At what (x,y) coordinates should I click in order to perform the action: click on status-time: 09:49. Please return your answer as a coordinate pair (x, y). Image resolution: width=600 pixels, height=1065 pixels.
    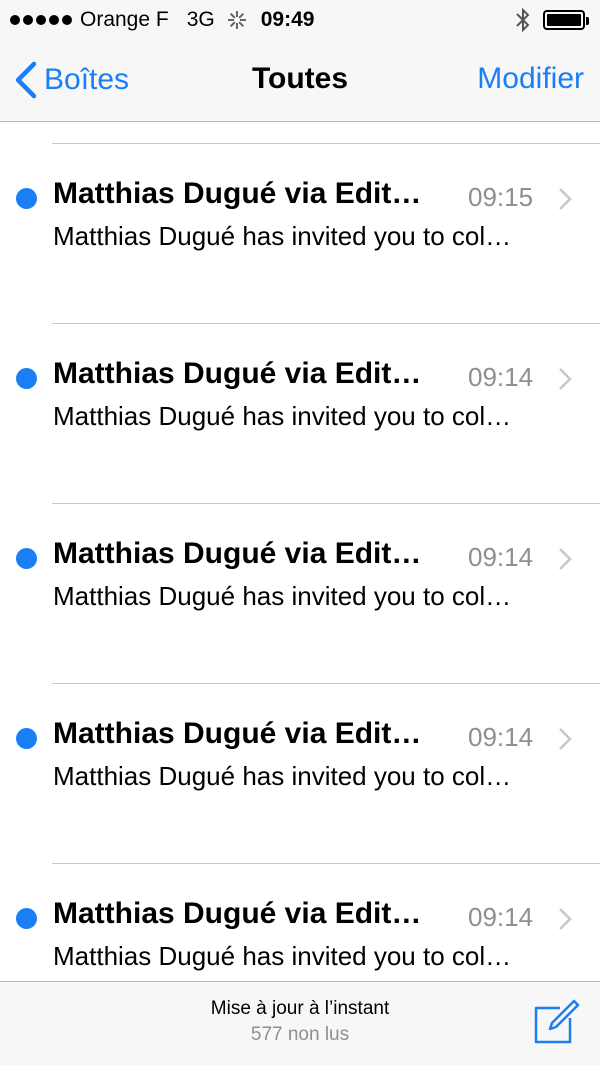
    Looking at the image, I should click on (287, 19).